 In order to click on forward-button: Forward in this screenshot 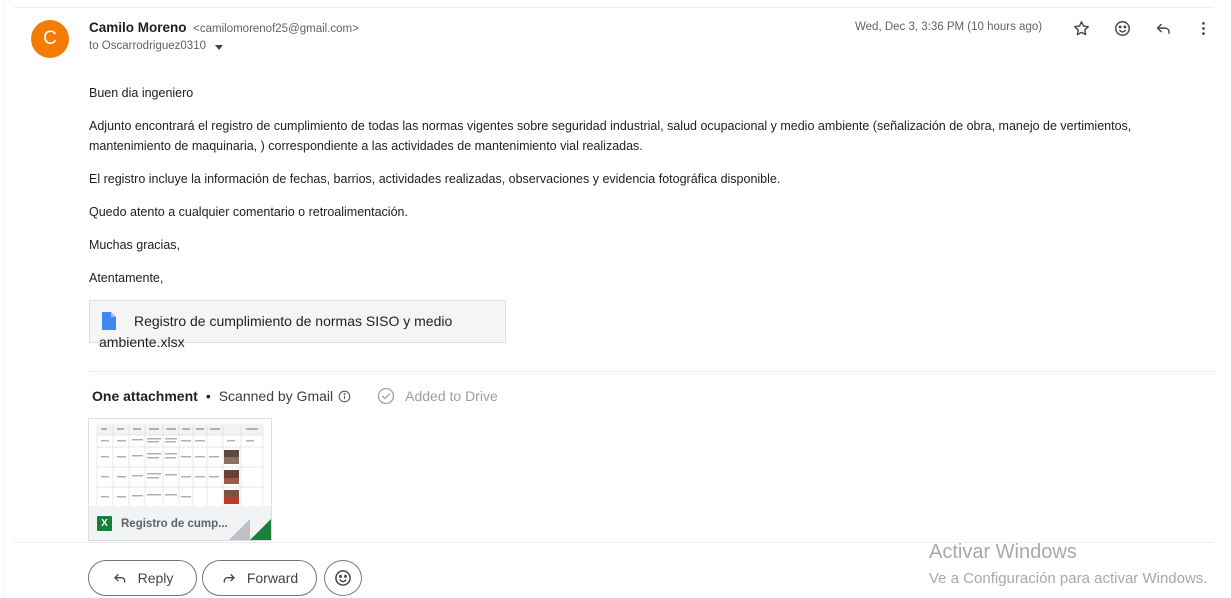, I will do `click(259, 578)`.